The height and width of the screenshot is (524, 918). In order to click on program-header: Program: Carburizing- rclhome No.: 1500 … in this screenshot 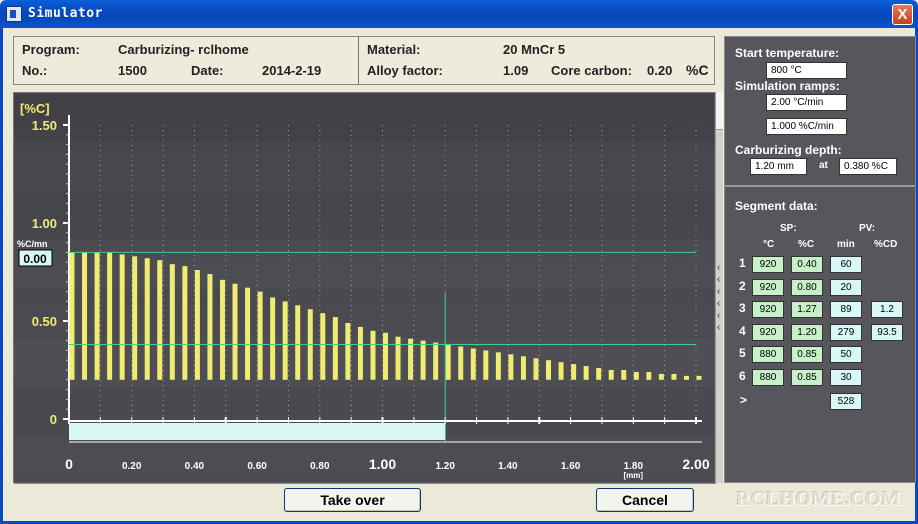, I will do `click(364, 60)`.